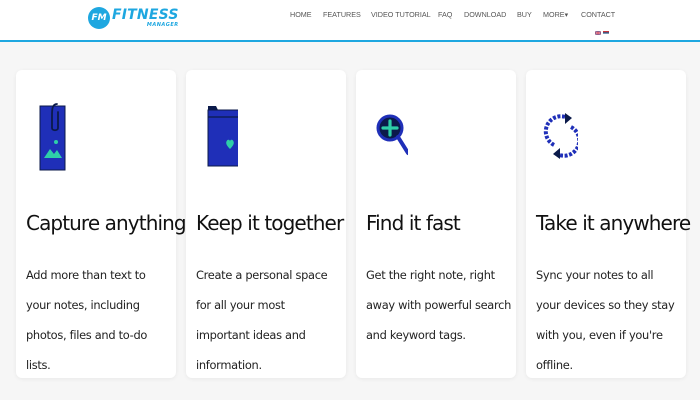  Describe the element at coordinates (392, 134) in the screenshot. I see `search-icon` at that location.